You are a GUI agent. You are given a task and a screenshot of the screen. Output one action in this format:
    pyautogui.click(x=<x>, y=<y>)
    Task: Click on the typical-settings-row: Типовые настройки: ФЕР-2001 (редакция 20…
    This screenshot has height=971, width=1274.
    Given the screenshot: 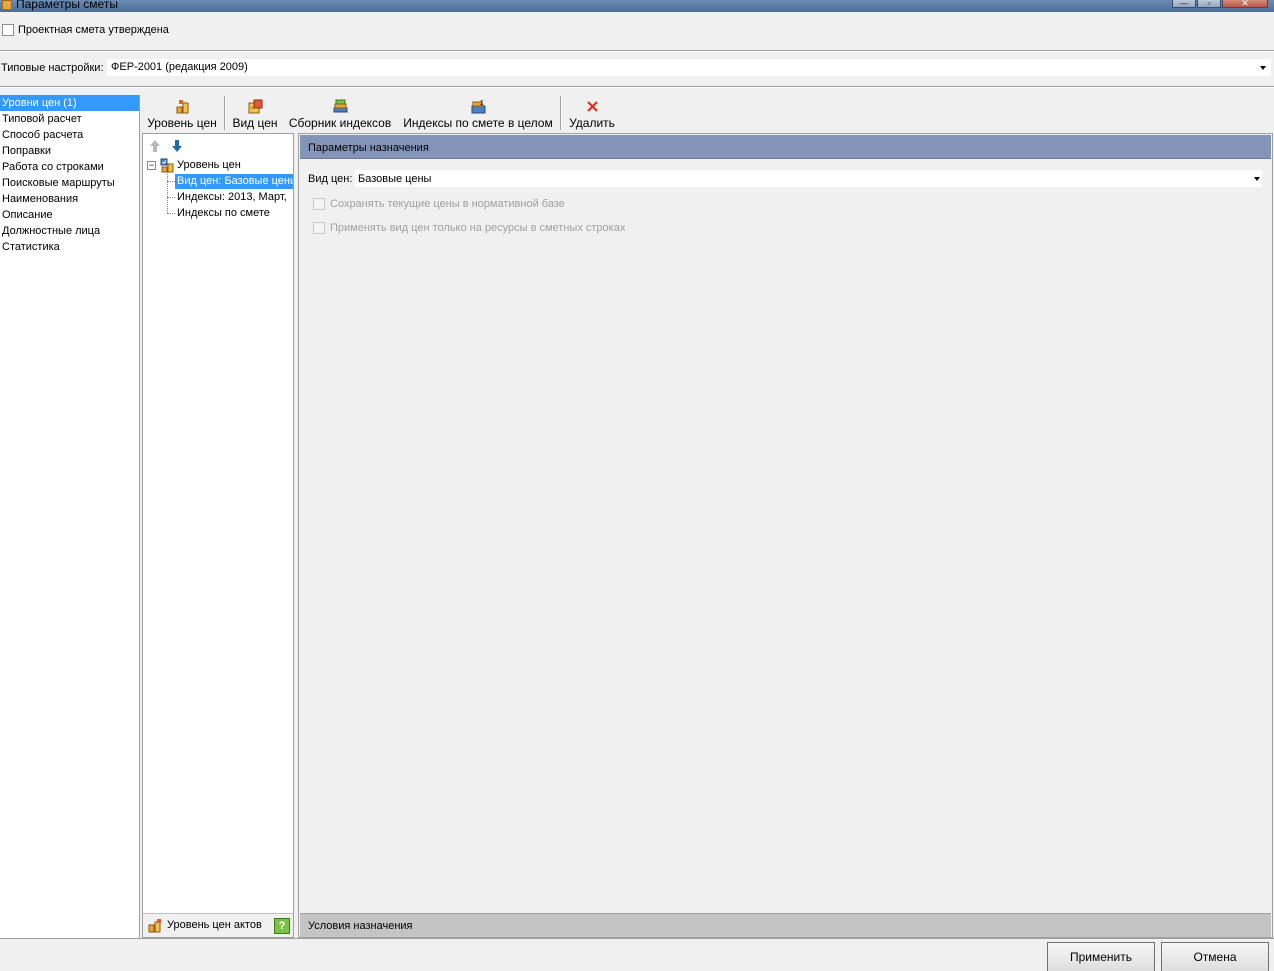 What is the action you would take?
    pyautogui.click(x=637, y=68)
    